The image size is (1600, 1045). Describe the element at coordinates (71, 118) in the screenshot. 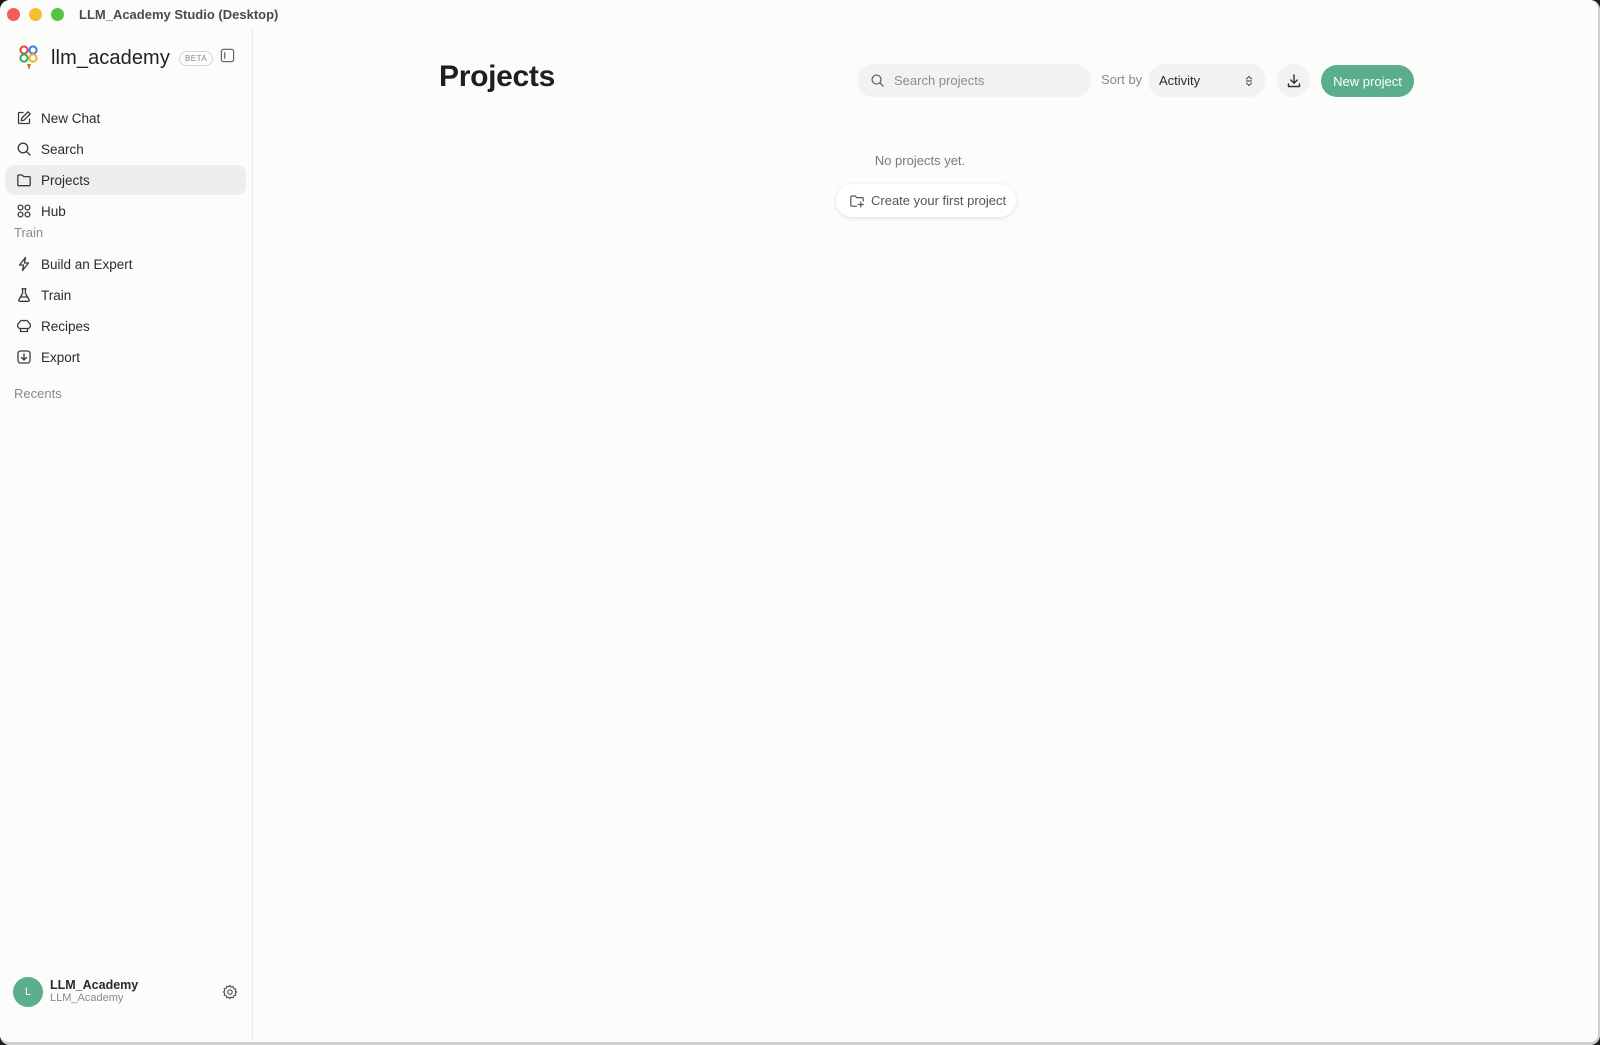

I see `nav-item-label: New Chat` at that location.